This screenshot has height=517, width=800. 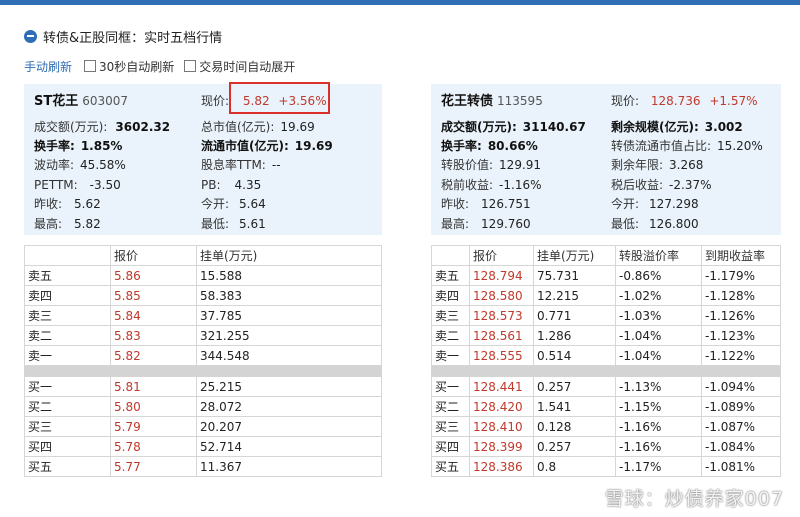 What do you see at coordinates (684, 101) in the screenshot?
I see `bond-price-row: 现价: 128.736 +1.57%` at bounding box center [684, 101].